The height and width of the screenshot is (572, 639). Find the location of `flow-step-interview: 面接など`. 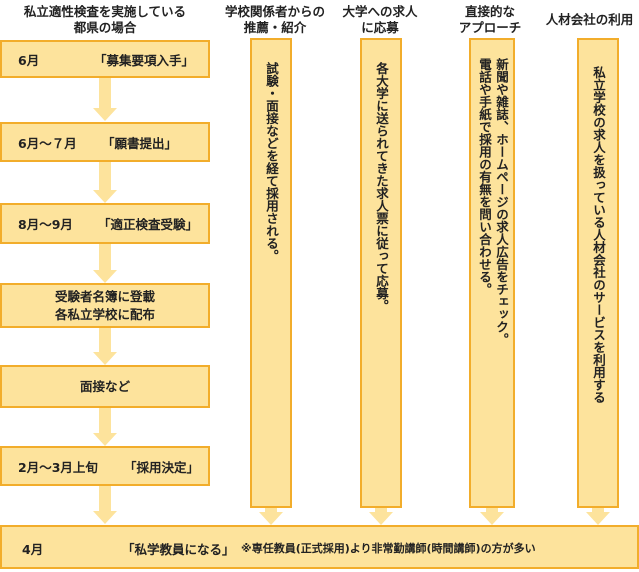

flow-step-interview: 面接など is located at coordinates (105, 386).